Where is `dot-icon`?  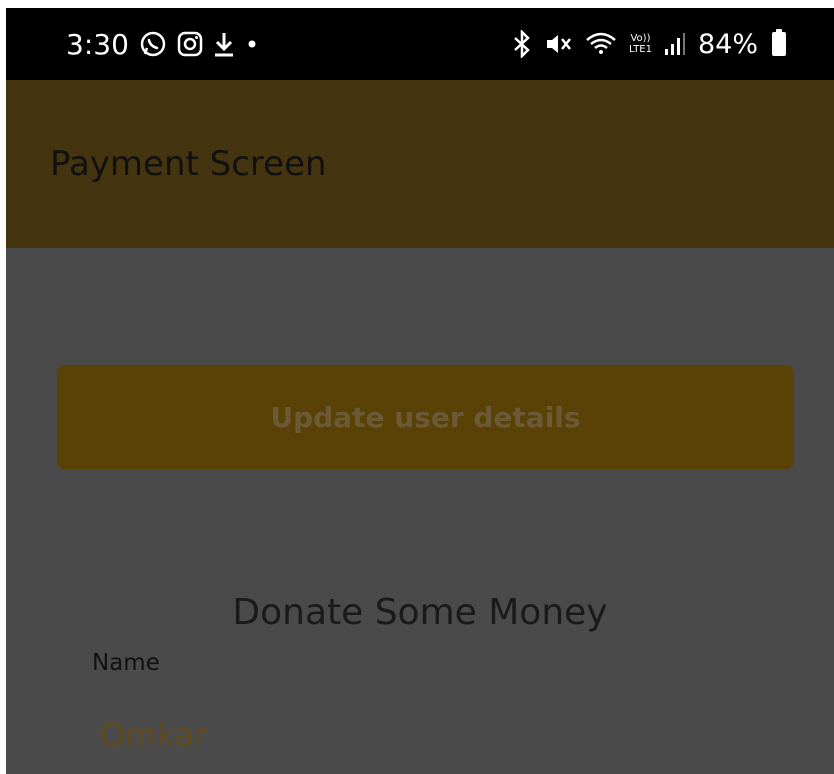
dot-icon is located at coordinates (252, 44).